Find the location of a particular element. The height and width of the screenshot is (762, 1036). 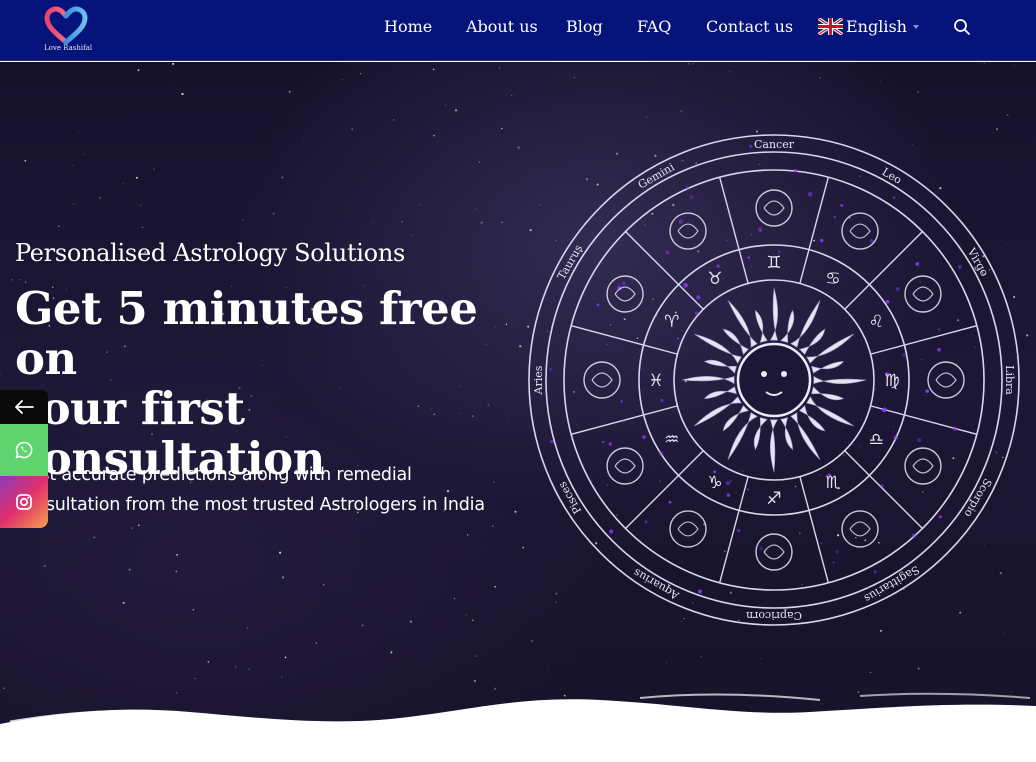

instagram-button is located at coordinates (24, 502).